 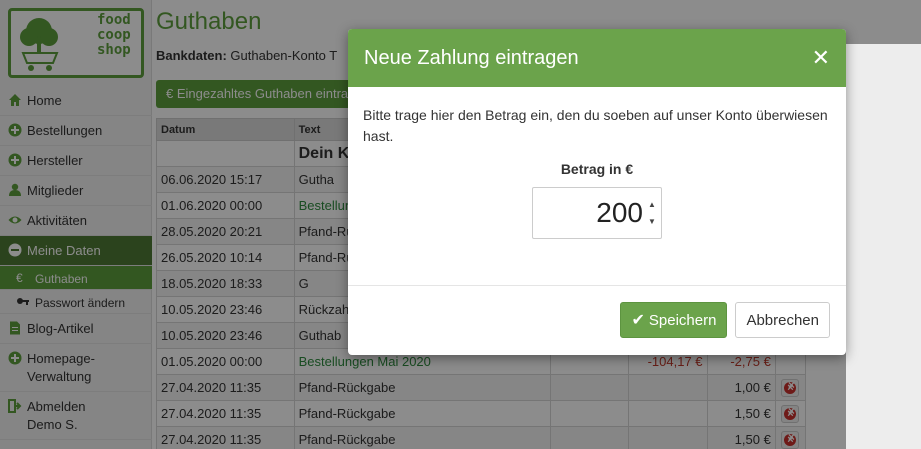 I want to click on amount-field-wrapper: ▲ ▼, so click(x=597, y=213).